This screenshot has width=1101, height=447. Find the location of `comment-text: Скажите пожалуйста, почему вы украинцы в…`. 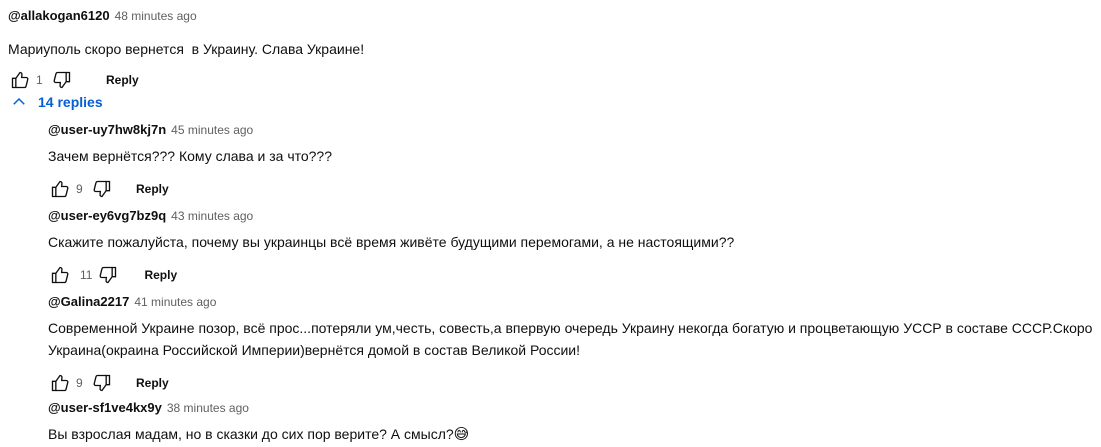

comment-text: Скажите пожалуйста, почему вы украинцы в… is located at coordinates (391, 242).